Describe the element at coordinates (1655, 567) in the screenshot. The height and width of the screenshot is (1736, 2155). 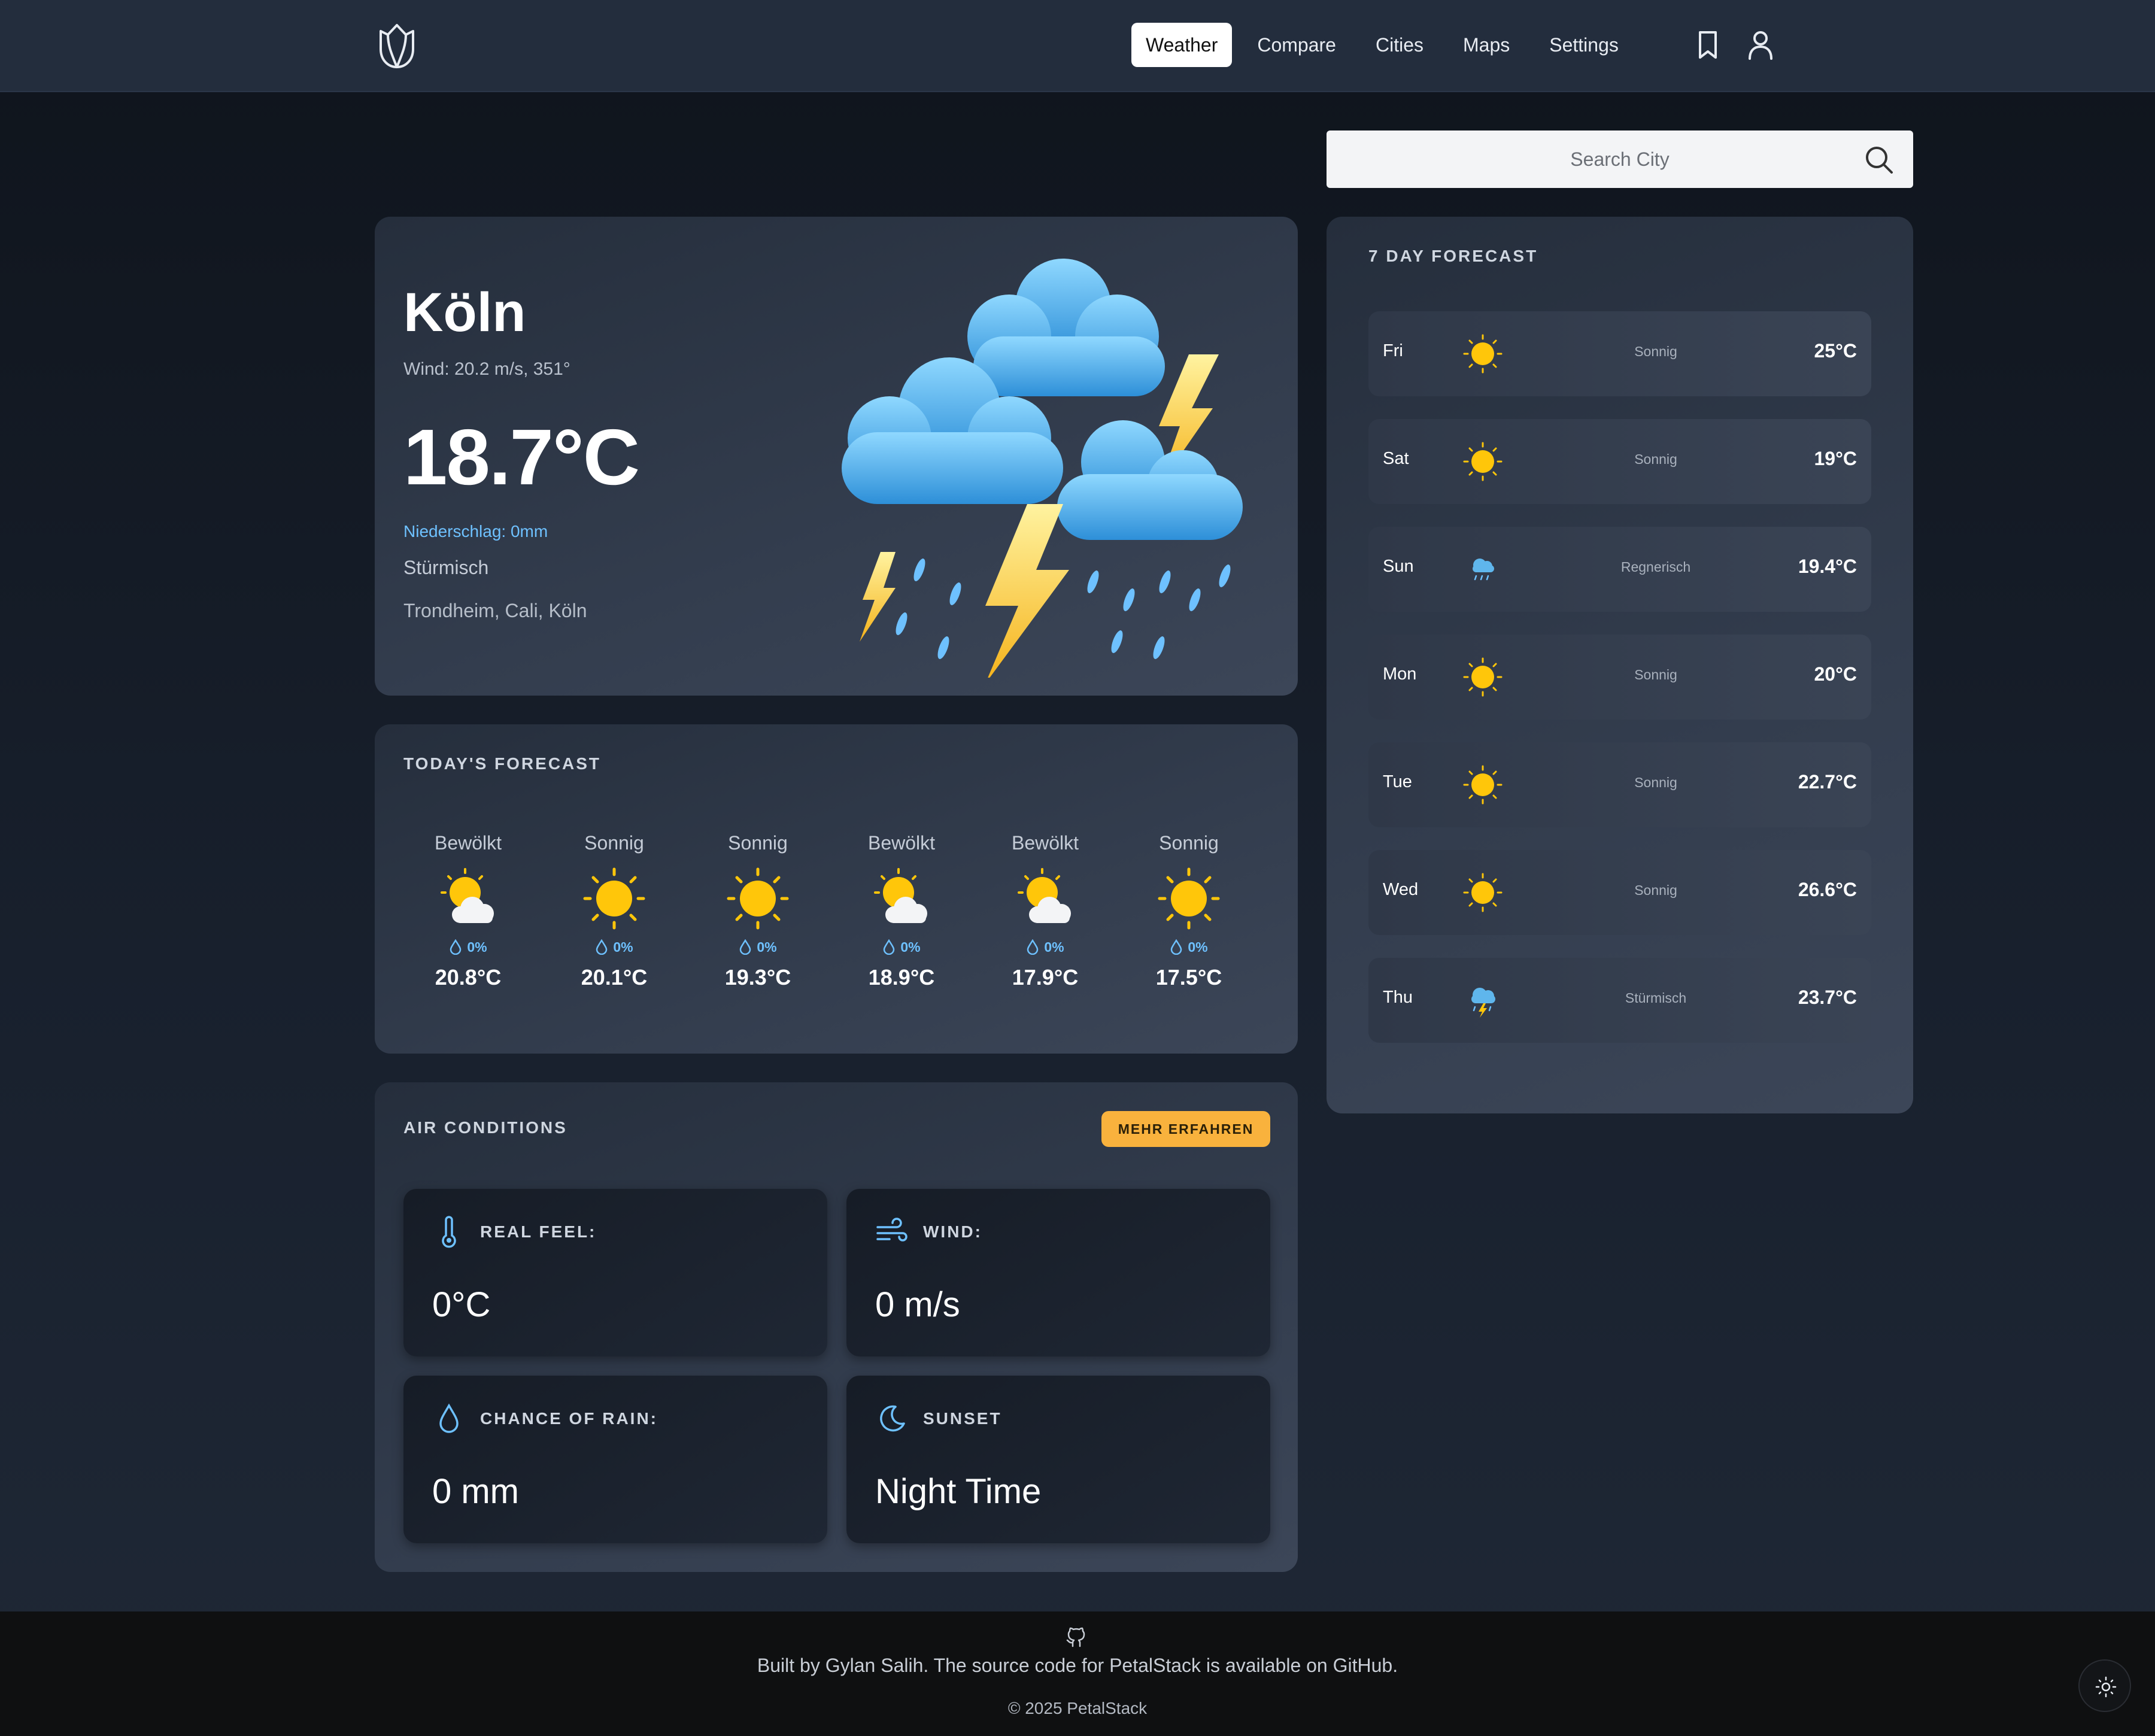
I see `day-condition: Regnerisch` at that location.